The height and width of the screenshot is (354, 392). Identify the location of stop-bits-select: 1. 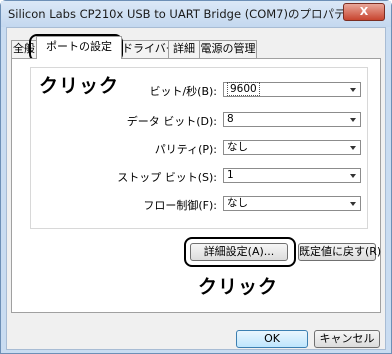
(292, 175).